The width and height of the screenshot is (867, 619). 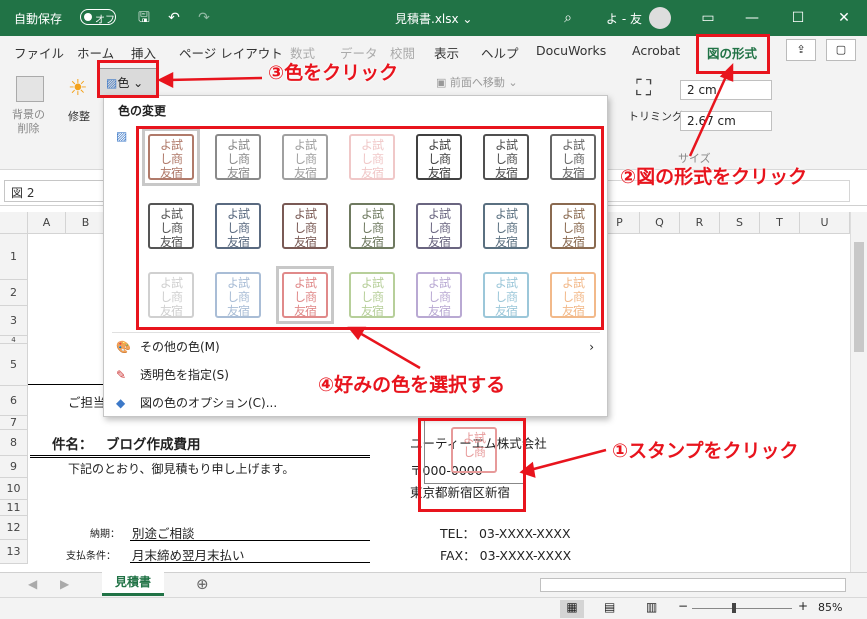 What do you see at coordinates (202, 584) in the screenshot?
I see `add-sheet-icon: ⊕` at bounding box center [202, 584].